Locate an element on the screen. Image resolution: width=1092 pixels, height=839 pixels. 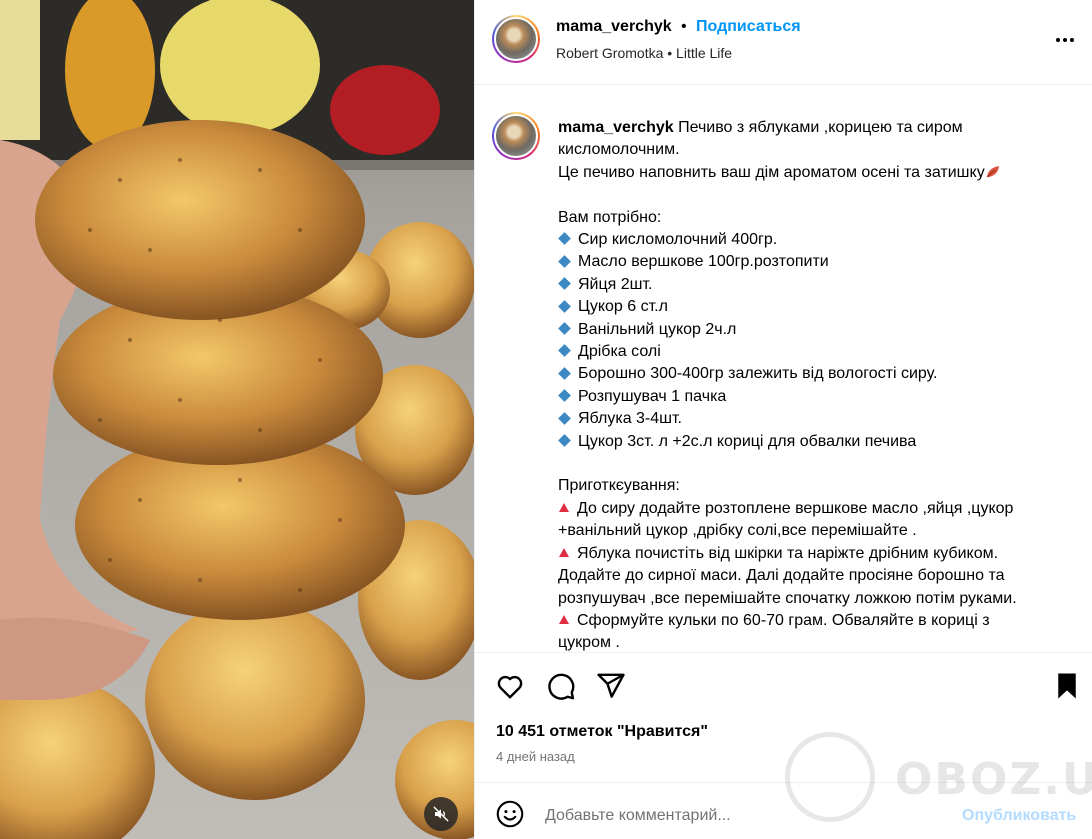
method-heading: Приготкєування: is located at coordinates (619, 486).